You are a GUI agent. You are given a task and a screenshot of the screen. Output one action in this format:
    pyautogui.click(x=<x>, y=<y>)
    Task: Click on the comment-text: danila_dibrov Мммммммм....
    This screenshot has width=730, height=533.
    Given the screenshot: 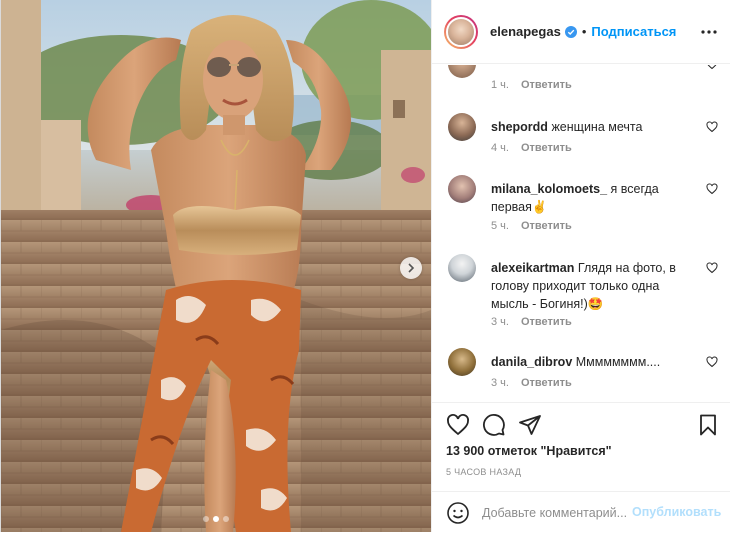 What is the action you would take?
    pyautogui.click(x=591, y=362)
    